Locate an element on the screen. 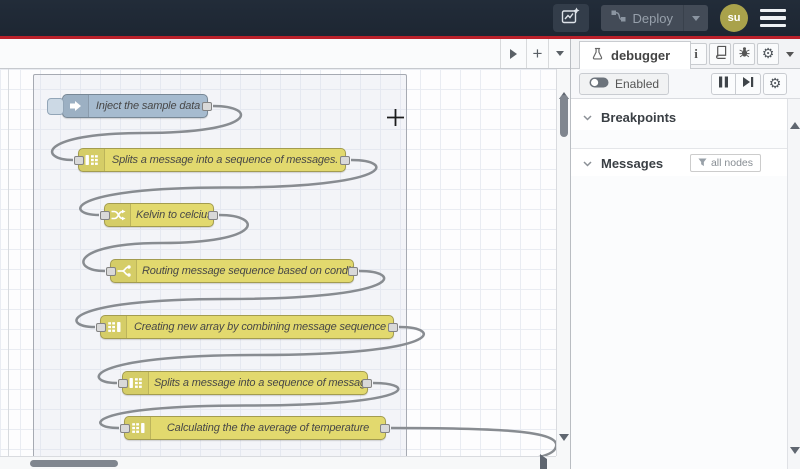  arrow-icon is located at coordinates (76, 106).